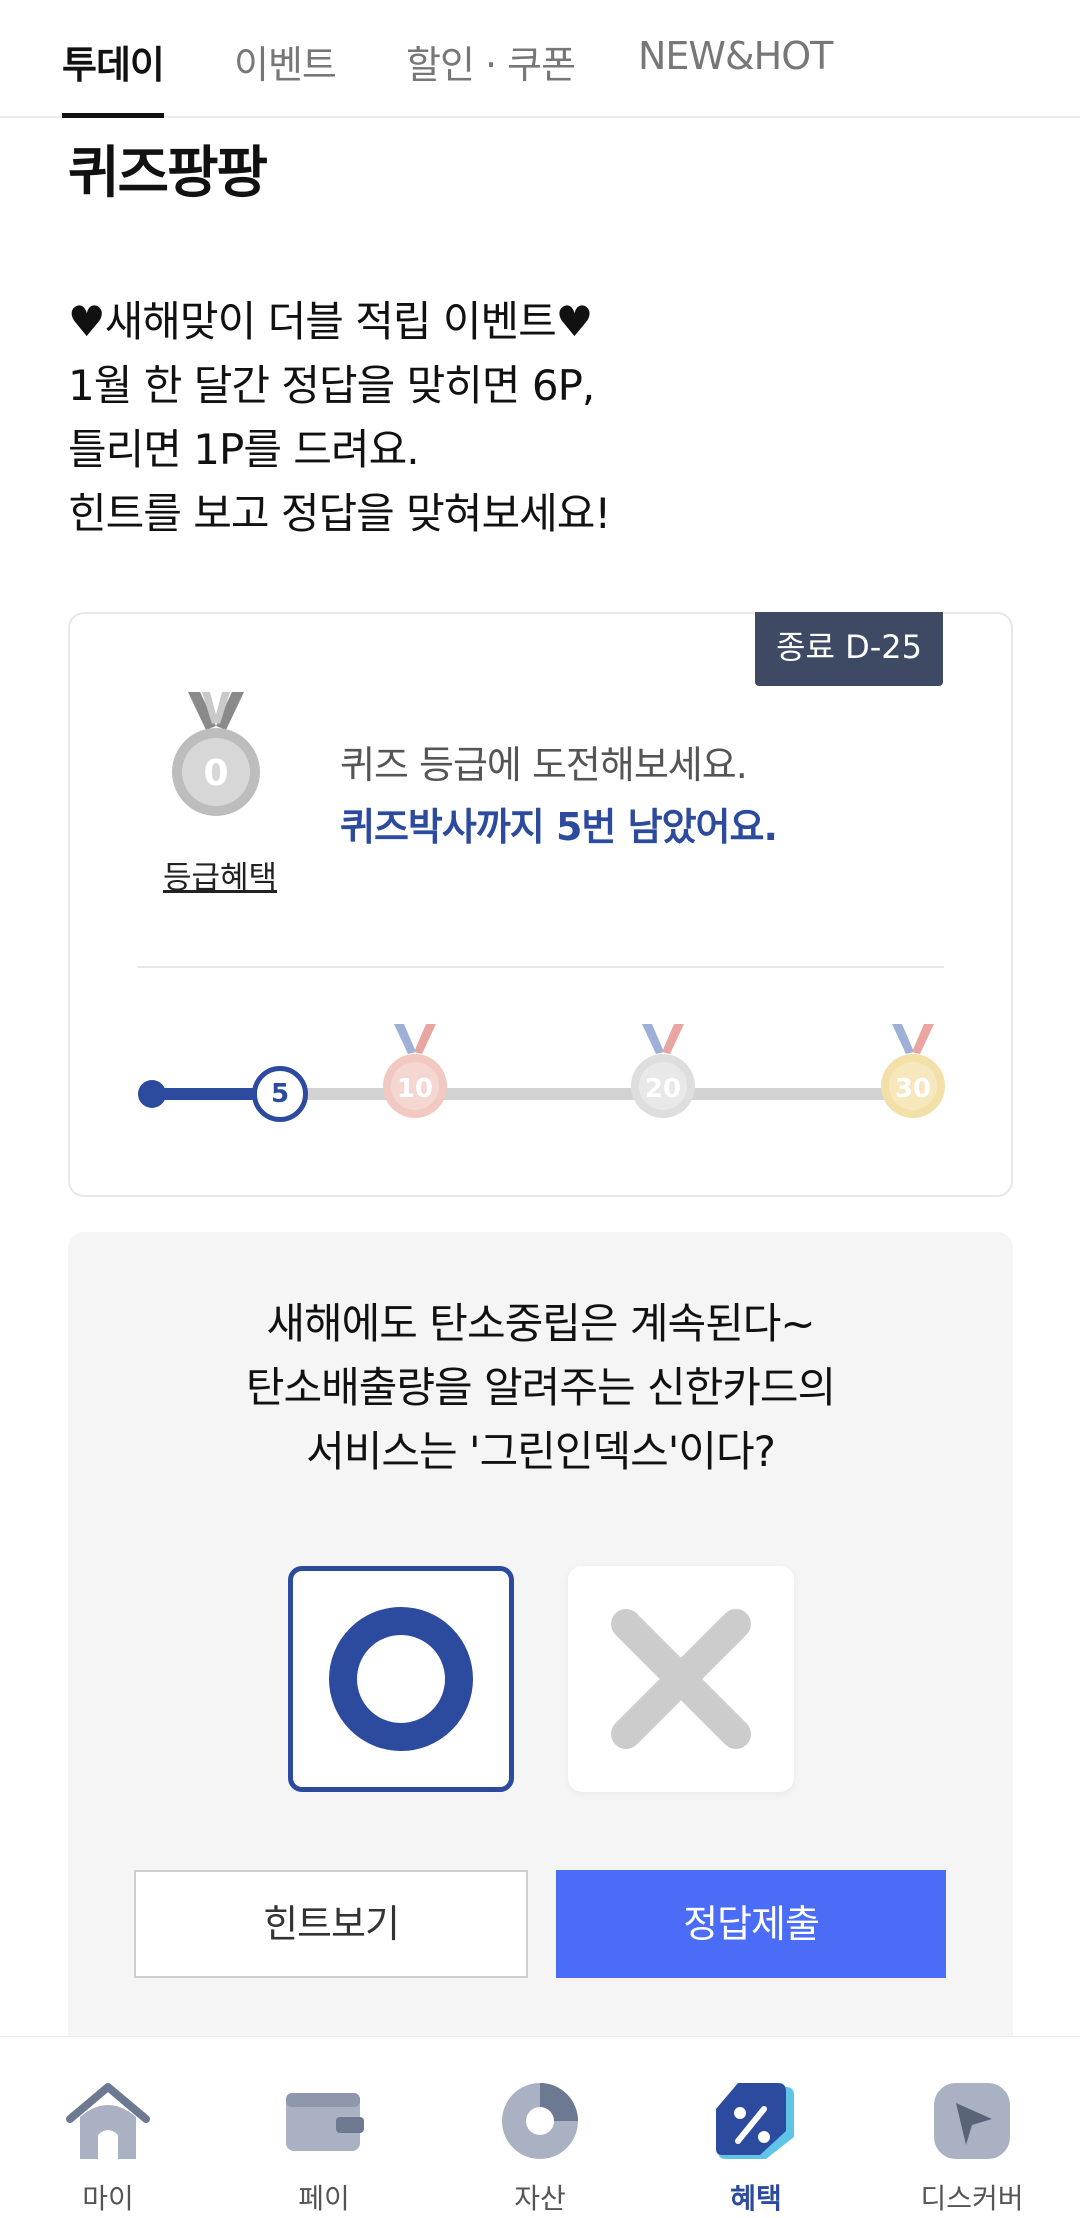 The height and width of the screenshot is (2218, 1080). Describe the element at coordinates (541, 967) in the screenshot. I see `divider` at that location.